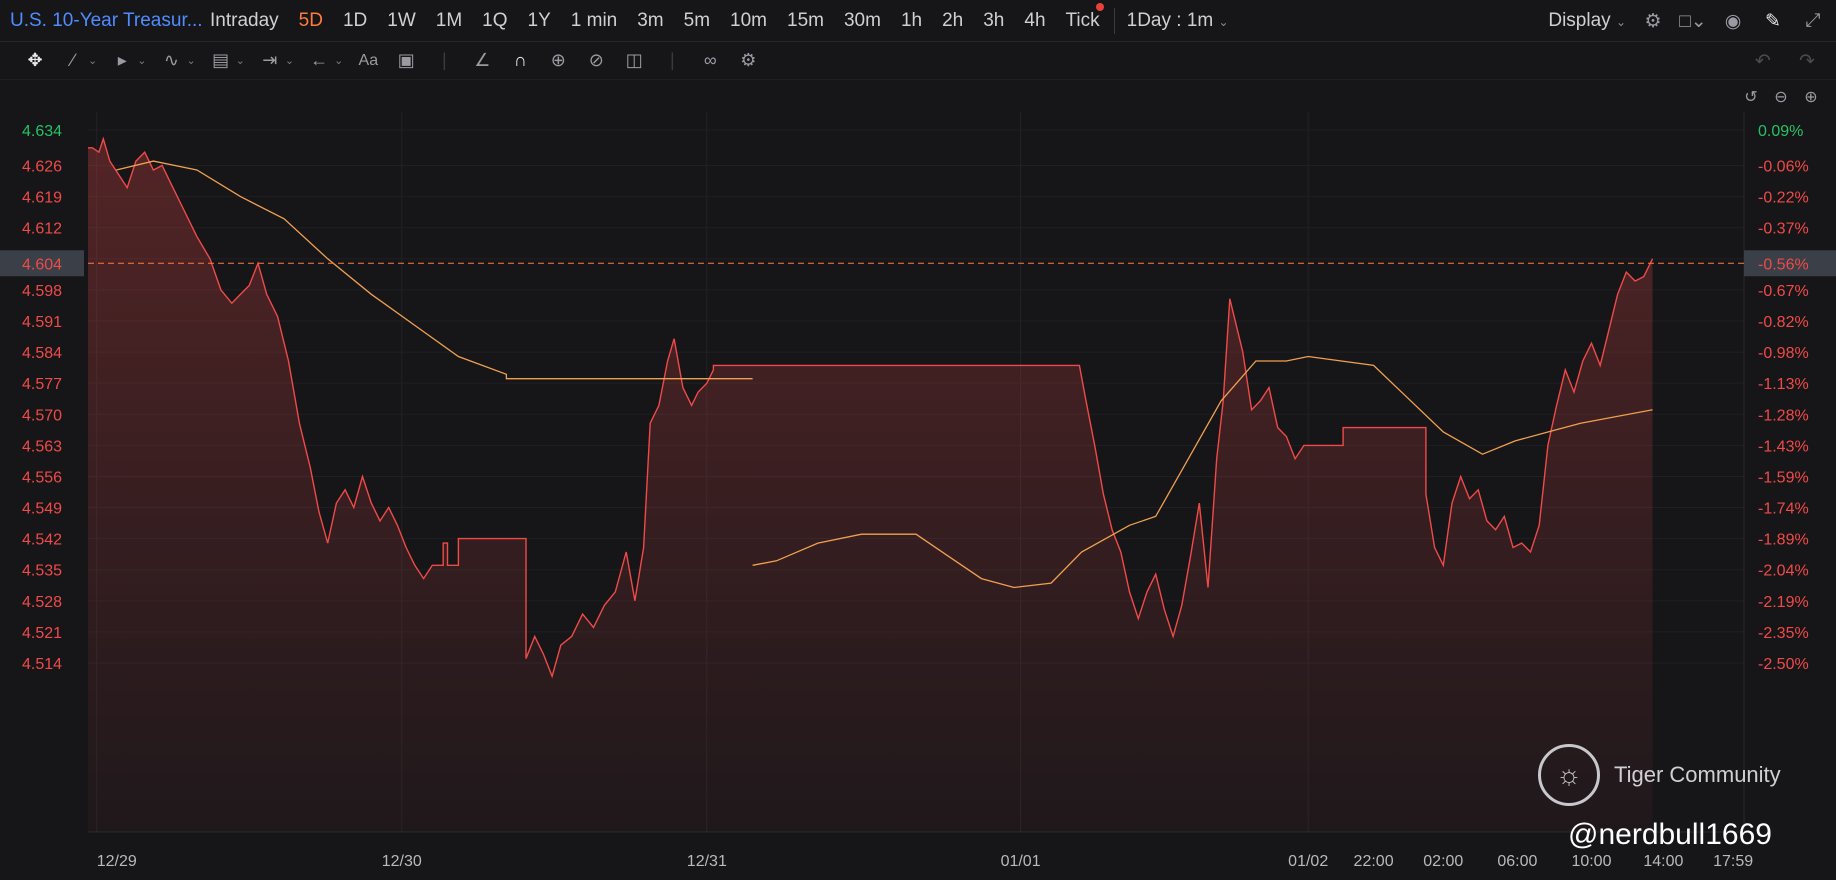 The width and height of the screenshot is (1836, 880). I want to click on y-tick-label: 4.584, so click(42, 353).